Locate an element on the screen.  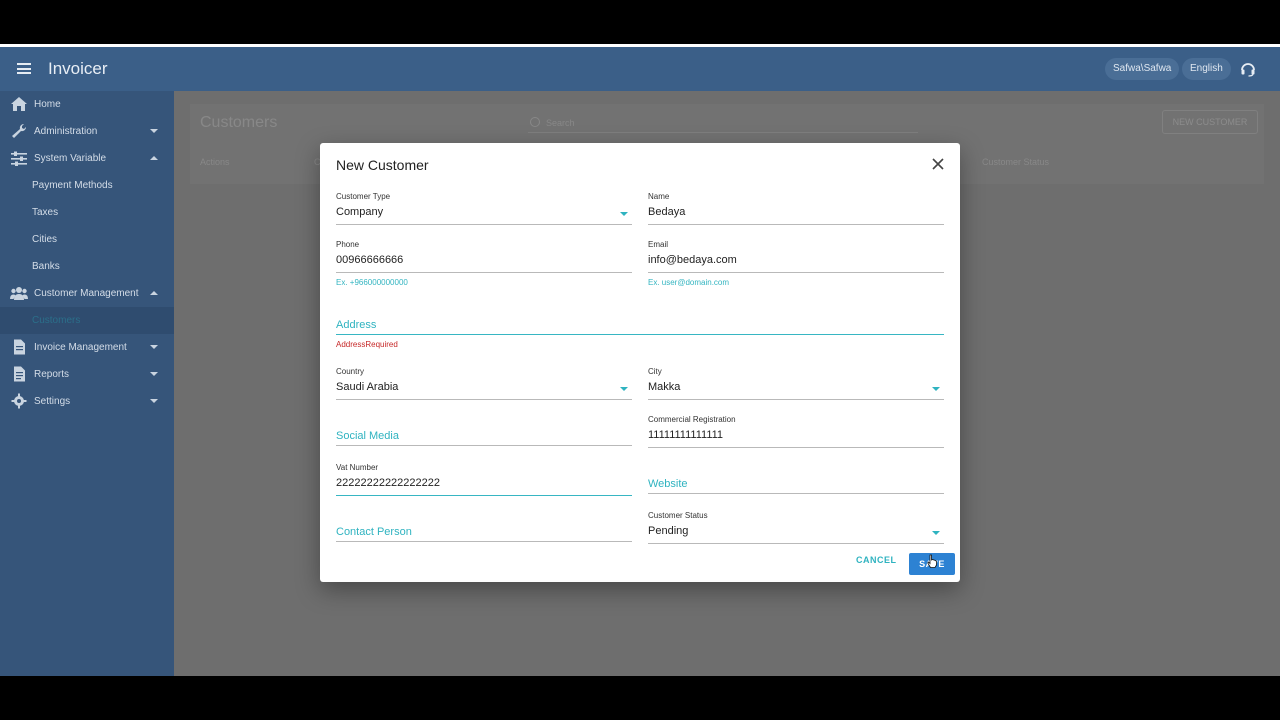
address-field: Address AddressRequired is located at coordinates (640, 325).